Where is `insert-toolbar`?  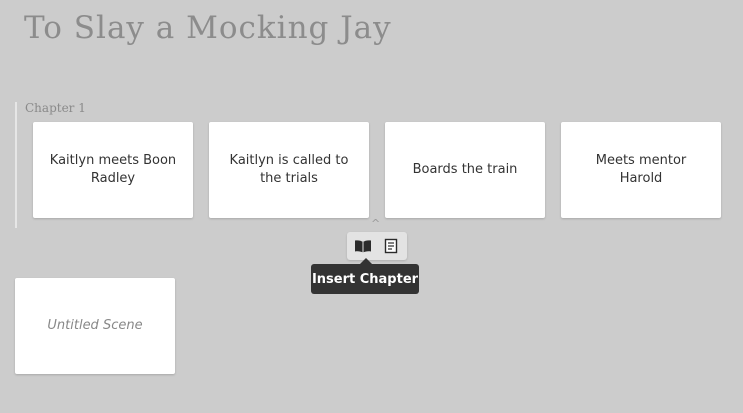
insert-toolbar is located at coordinates (377, 246).